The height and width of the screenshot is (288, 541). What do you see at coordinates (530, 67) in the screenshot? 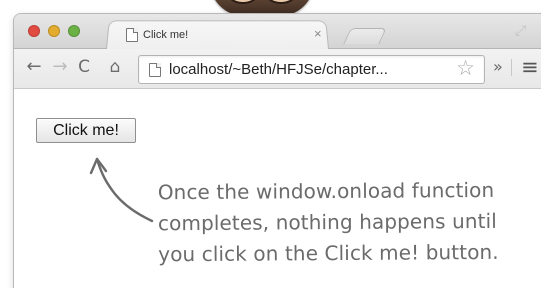
I see `hamburger-menu-icon: ≡` at bounding box center [530, 67].